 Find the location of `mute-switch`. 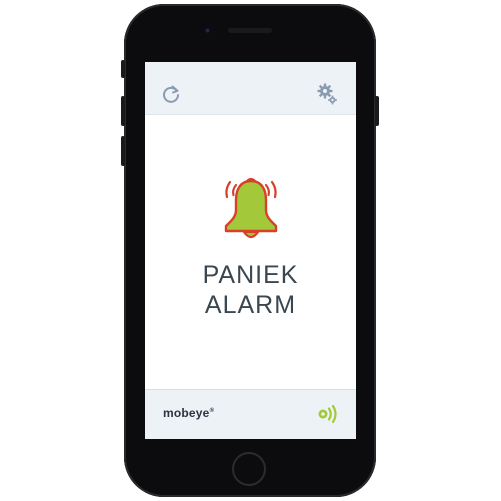

mute-switch is located at coordinates (123, 69).